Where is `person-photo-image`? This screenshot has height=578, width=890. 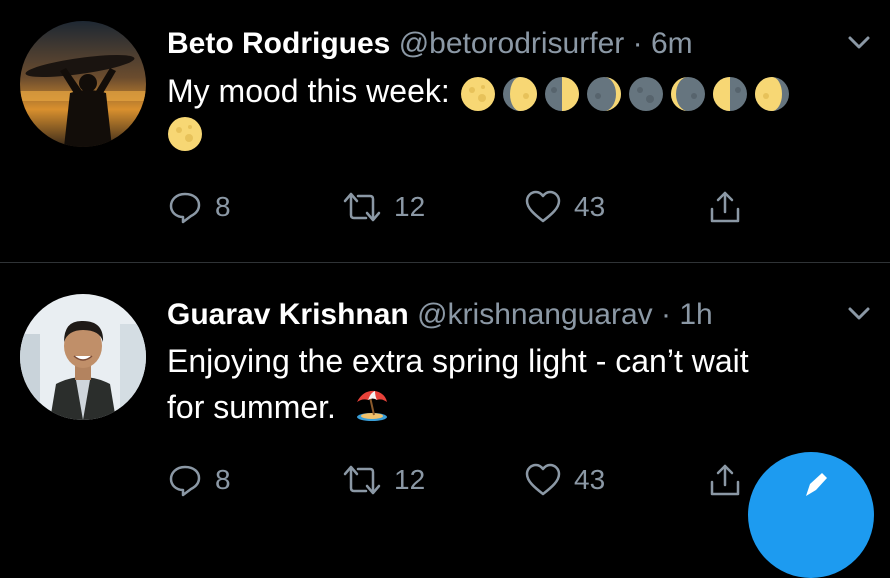 person-photo-image is located at coordinates (83, 357).